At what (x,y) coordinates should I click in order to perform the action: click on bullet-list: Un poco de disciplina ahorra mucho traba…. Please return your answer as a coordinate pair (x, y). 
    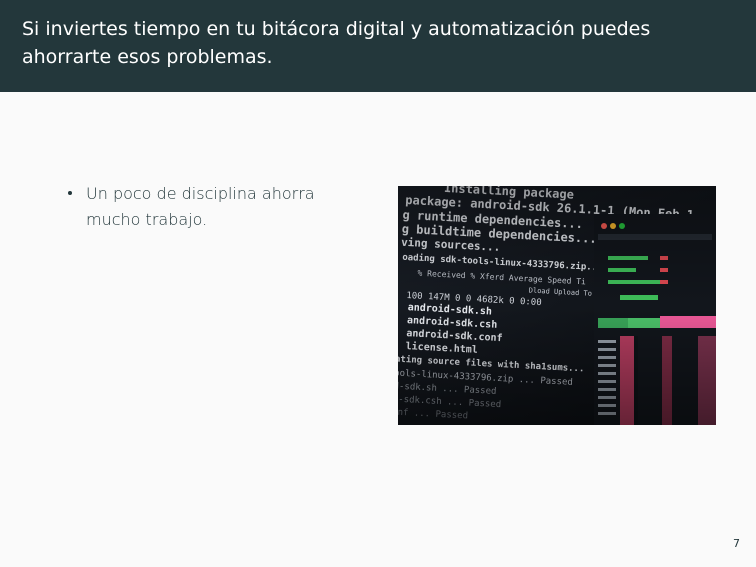
    Looking at the image, I should click on (214, 207).